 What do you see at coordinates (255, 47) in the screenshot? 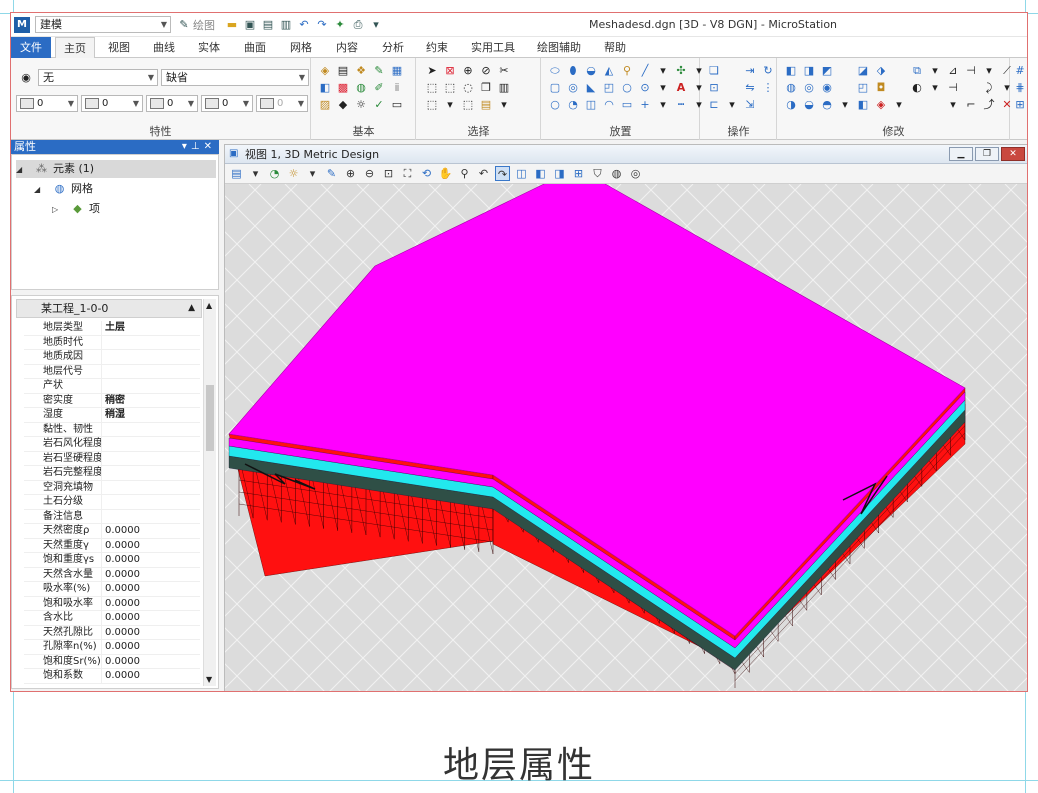
I see `tab-surfaces: 曲面` at bounding box center [255, 47].